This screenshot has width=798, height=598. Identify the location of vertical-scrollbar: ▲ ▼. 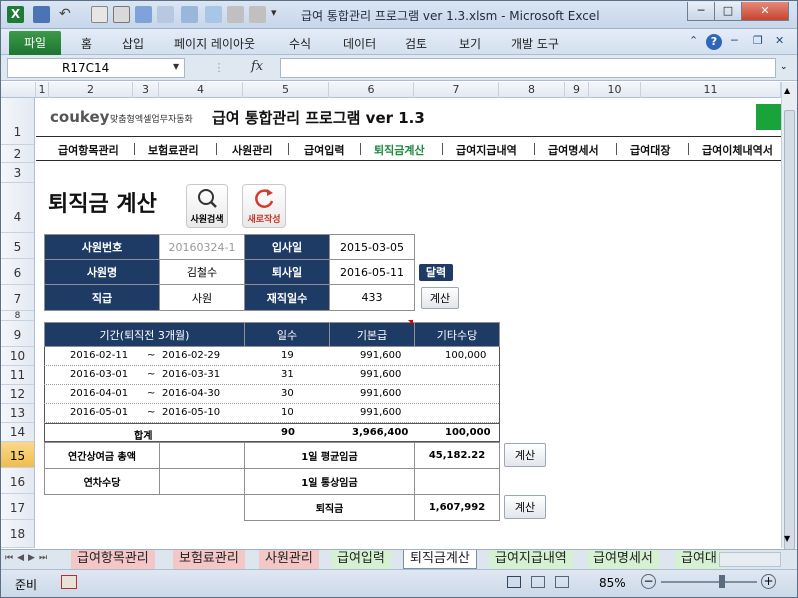
(789, 316).